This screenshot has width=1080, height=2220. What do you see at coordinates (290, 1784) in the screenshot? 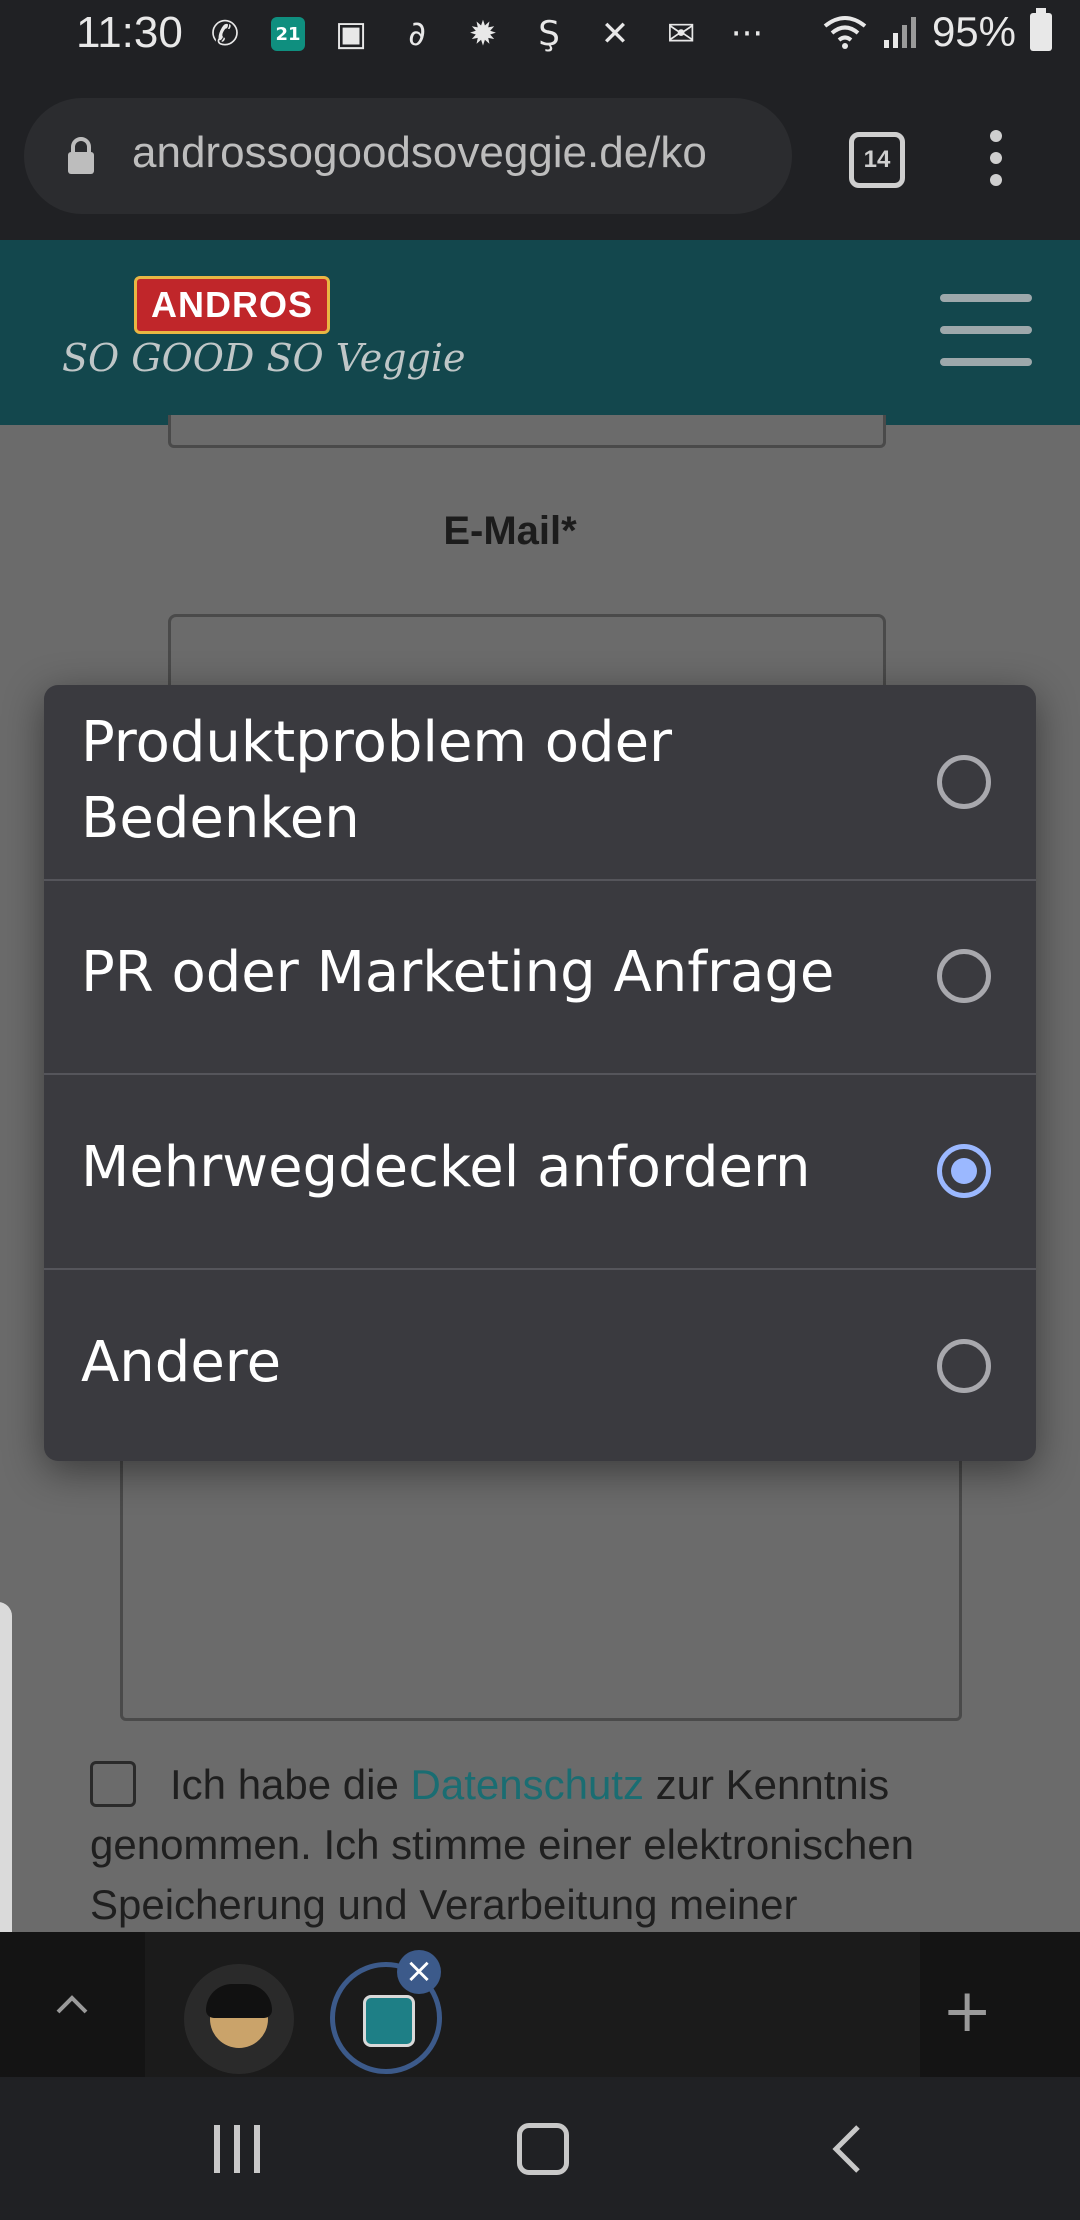
I see `consent-prefix: Ich habe die` at bounding box center [290, 1784].